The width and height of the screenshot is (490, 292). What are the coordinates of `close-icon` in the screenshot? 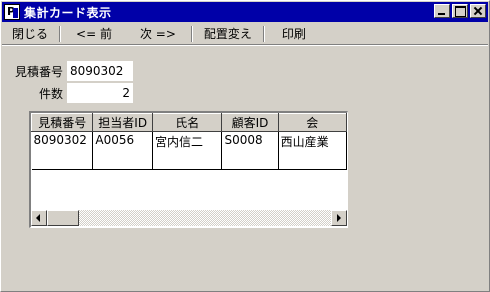 It's located at (478, 11).